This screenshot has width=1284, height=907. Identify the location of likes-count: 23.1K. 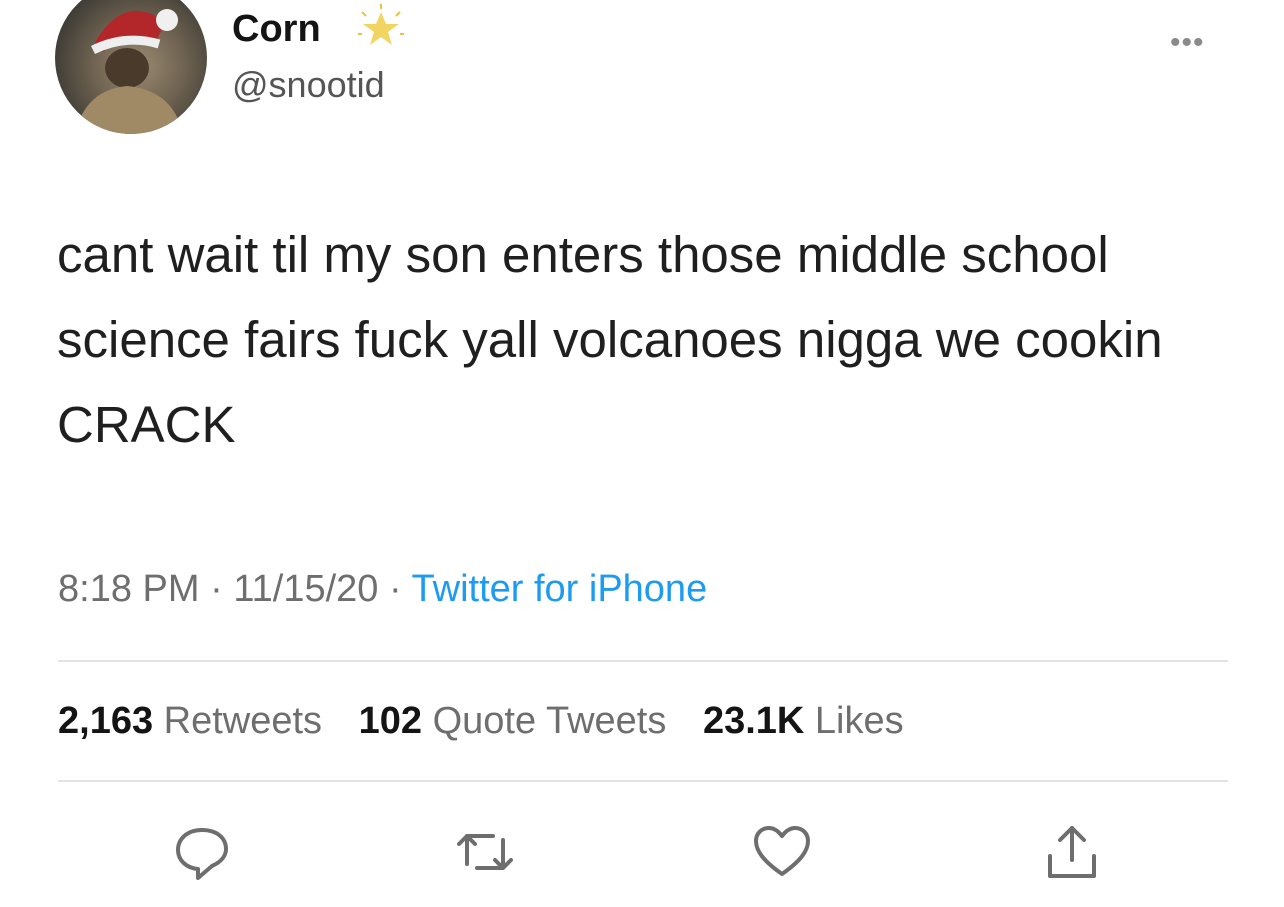
(753, 721).